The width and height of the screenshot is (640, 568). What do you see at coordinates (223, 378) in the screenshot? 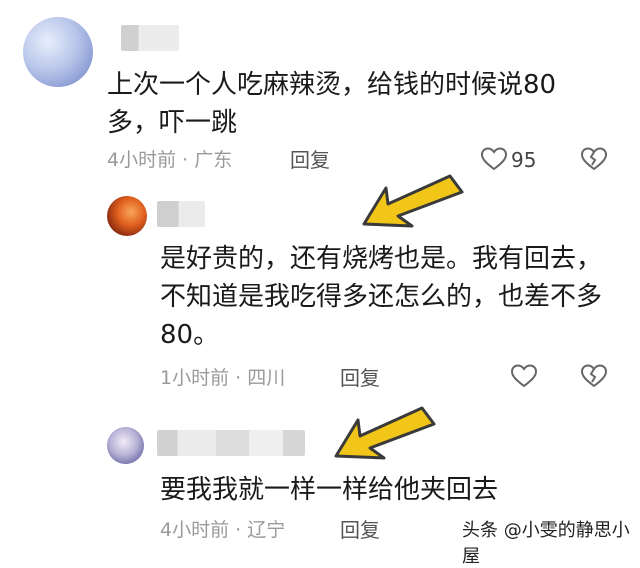
I see `comment-time-location: 1小时前 · 四川` at bounding box center [223, 378].